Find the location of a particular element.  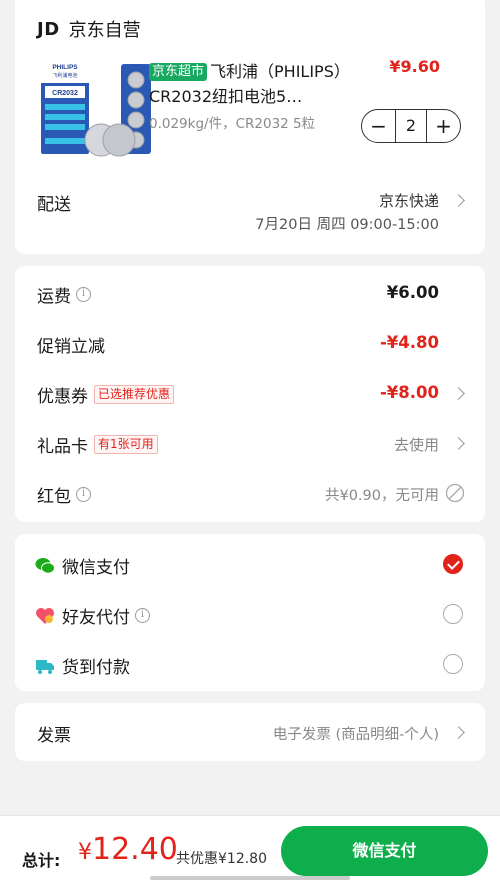

invoice-chevron-icon is located at coordinates (458, 732).